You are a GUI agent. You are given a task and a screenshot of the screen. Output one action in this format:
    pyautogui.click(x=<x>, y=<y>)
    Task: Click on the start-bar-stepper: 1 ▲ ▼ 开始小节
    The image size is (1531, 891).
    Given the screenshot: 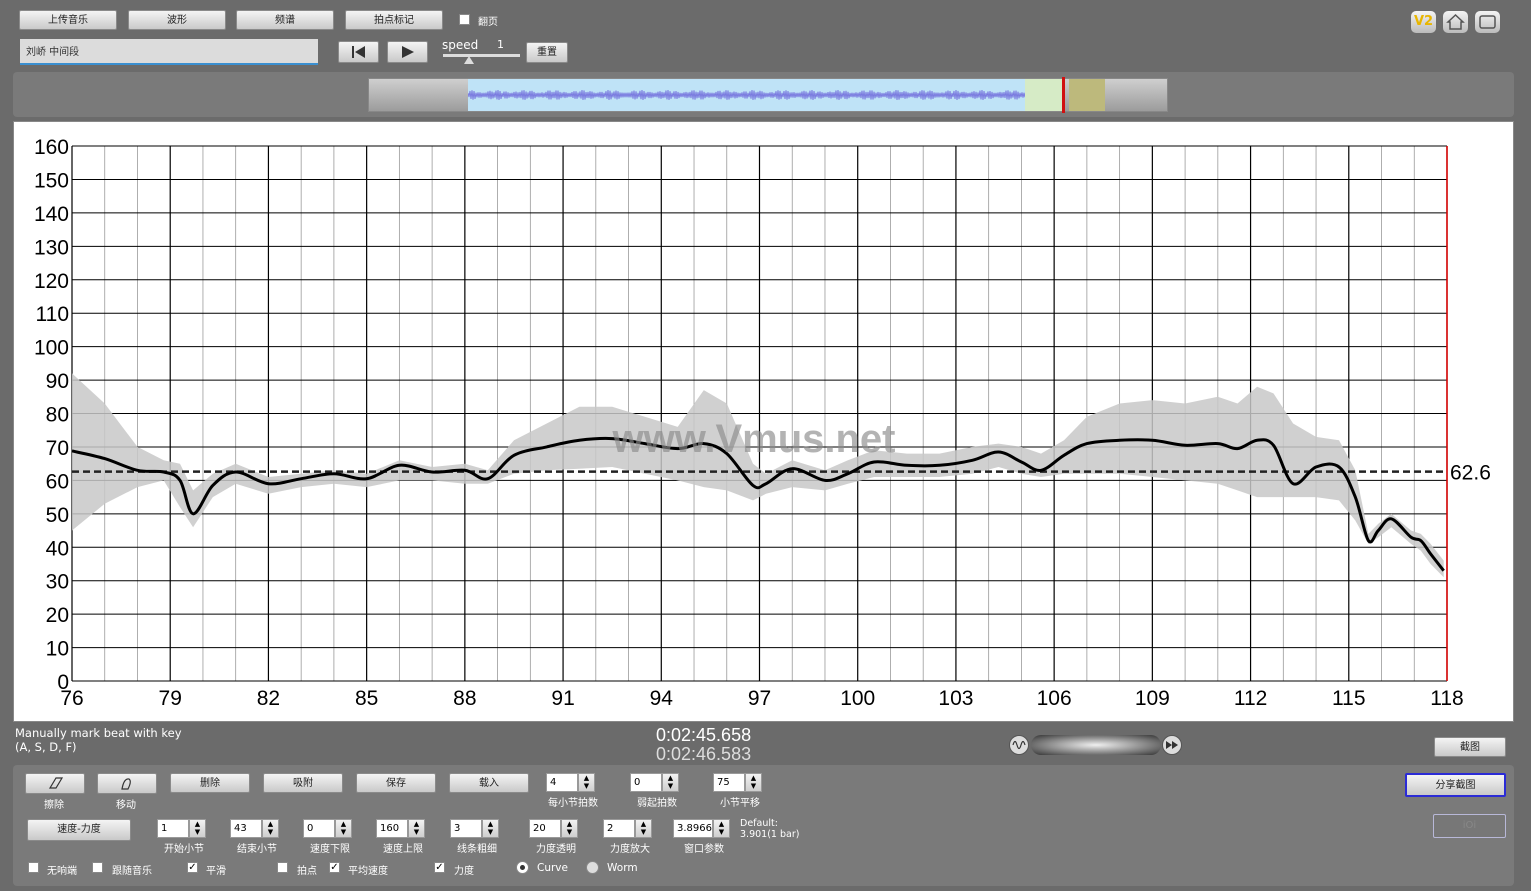 What is the action you would take?
    pyautogui.click(x=182, y=837)
    